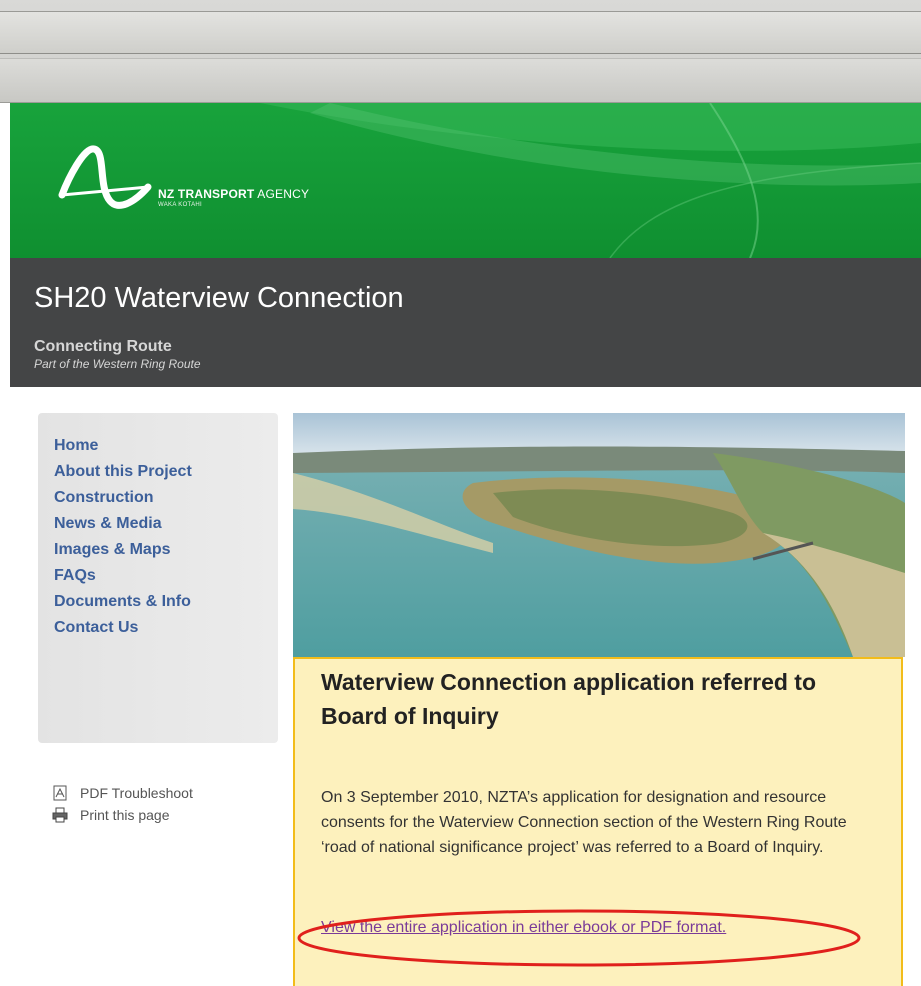  I want to click on nav-item-home: Home, so click(123, 446).